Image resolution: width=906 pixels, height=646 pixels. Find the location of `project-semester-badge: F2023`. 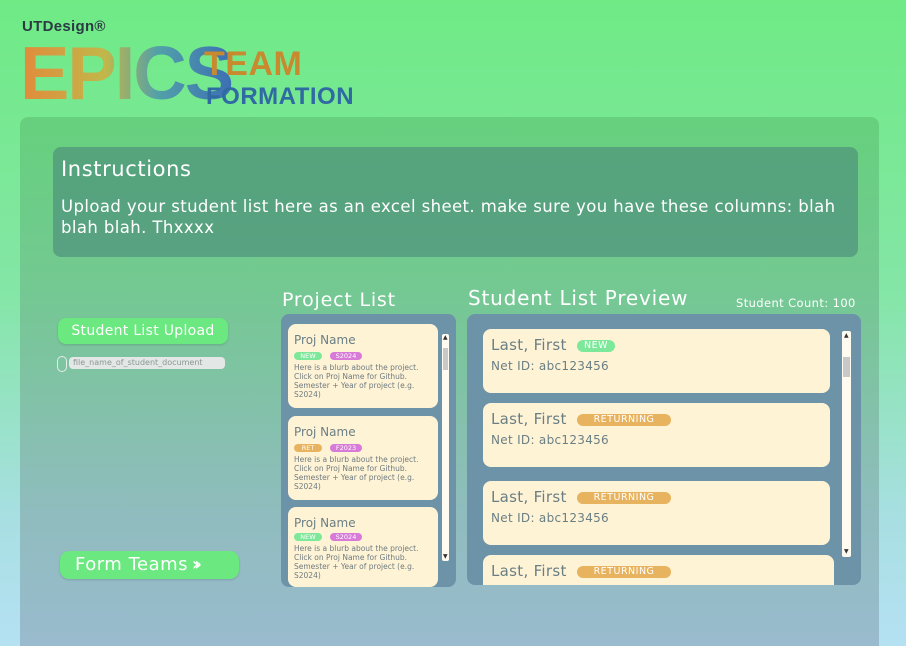

project-semester-badge: F2023 is located at coordinates (346, 448).